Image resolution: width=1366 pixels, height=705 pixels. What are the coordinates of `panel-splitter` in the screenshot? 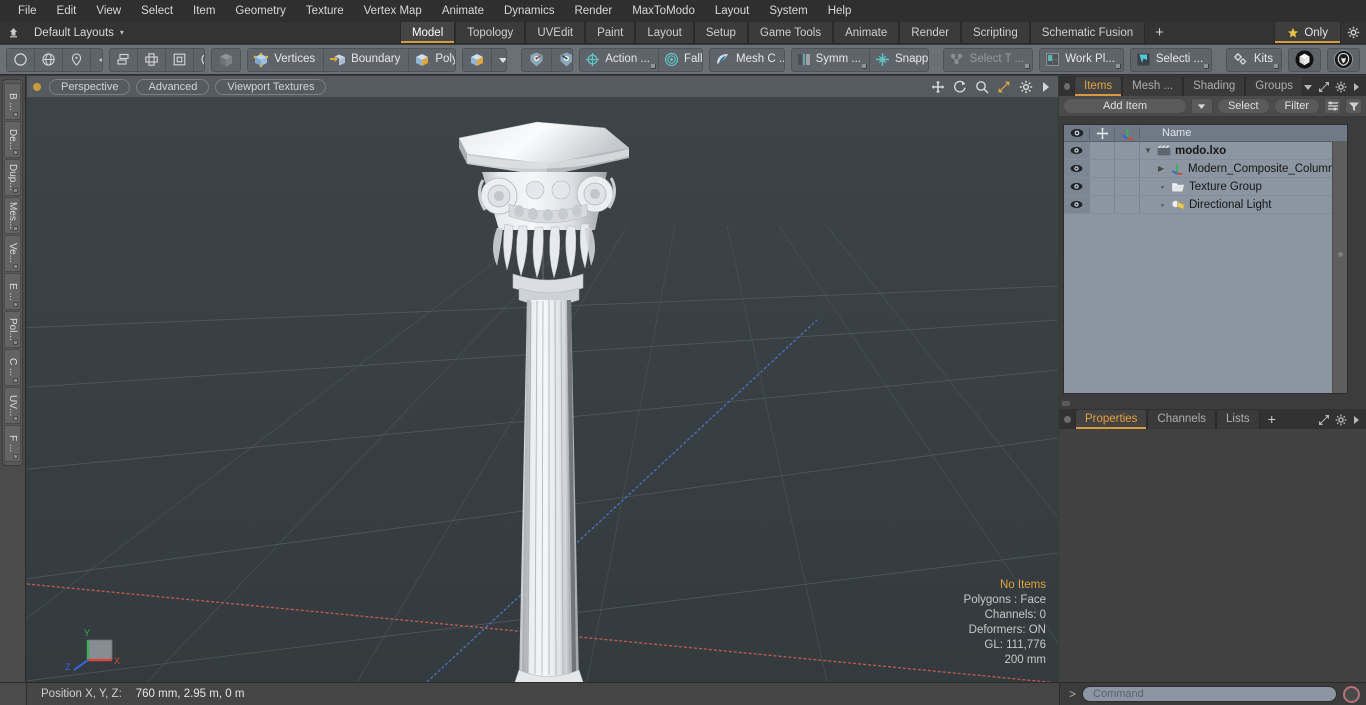 It's located at (1212, 403).